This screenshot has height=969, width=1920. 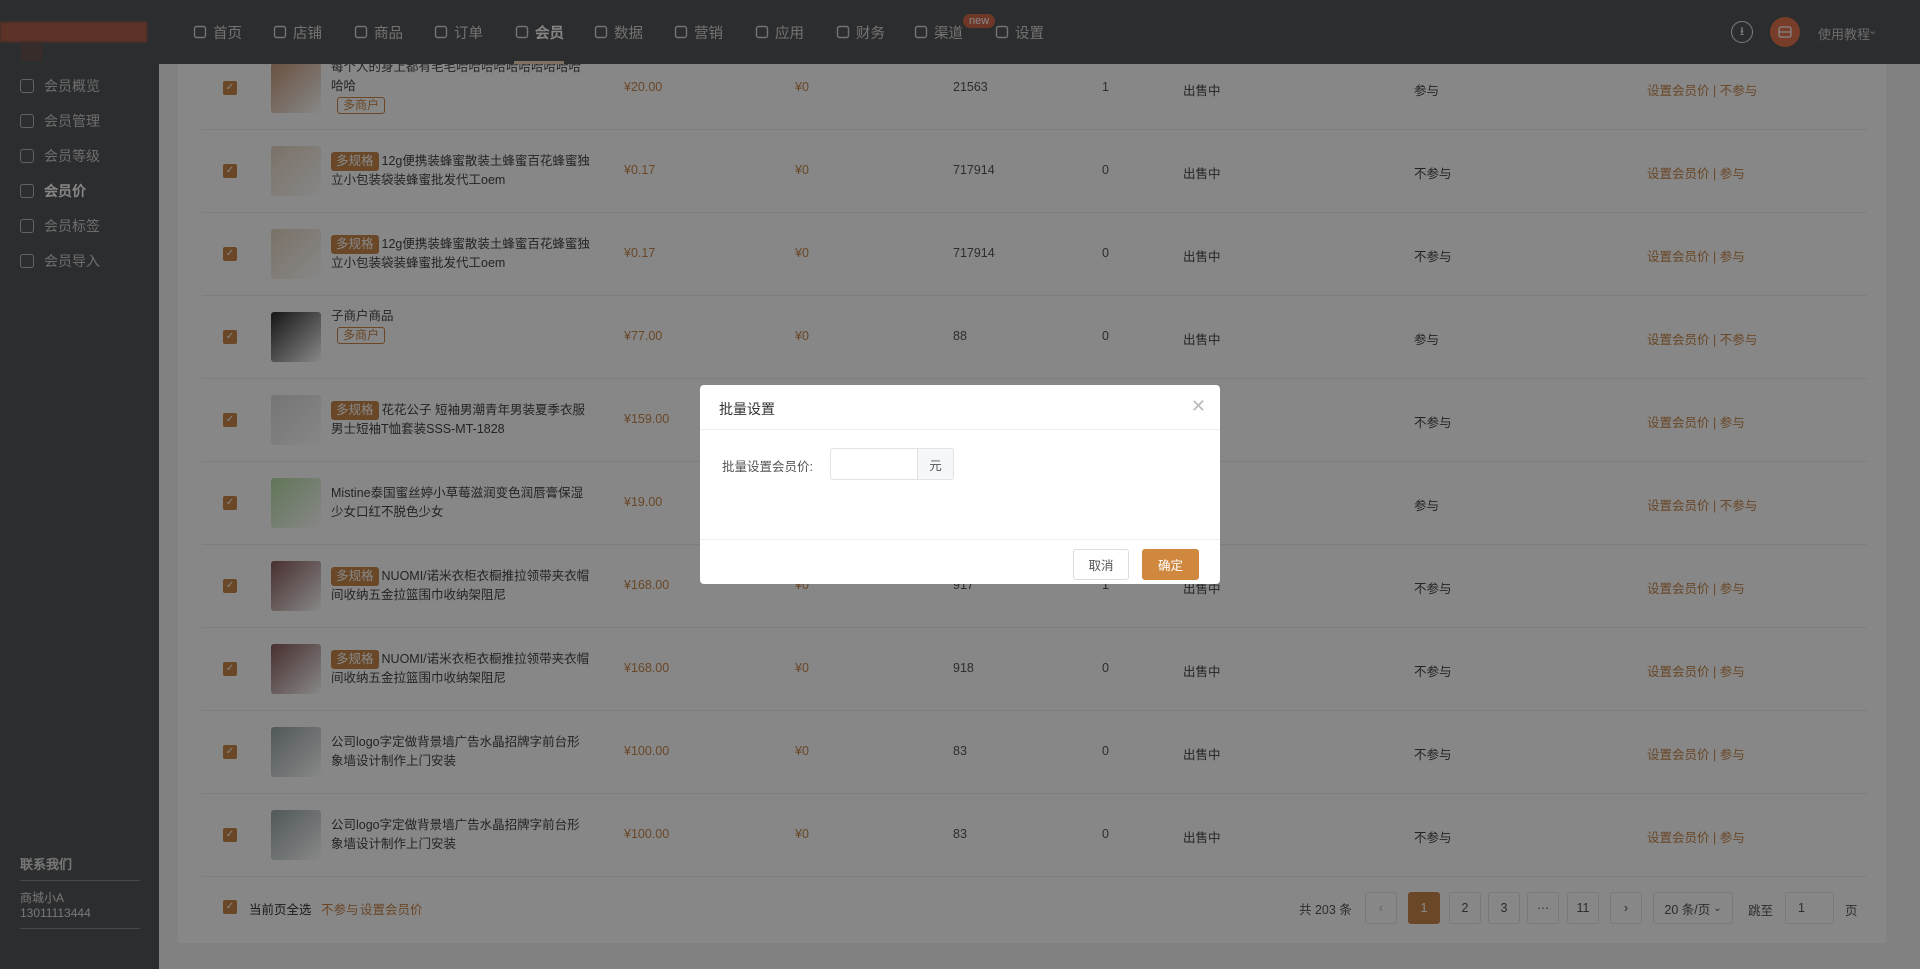 I want to click on batch-set-dialog: 批量设置 ✕ 批量设置会员价: 元 取消 确定, so click(x=960, y=484).